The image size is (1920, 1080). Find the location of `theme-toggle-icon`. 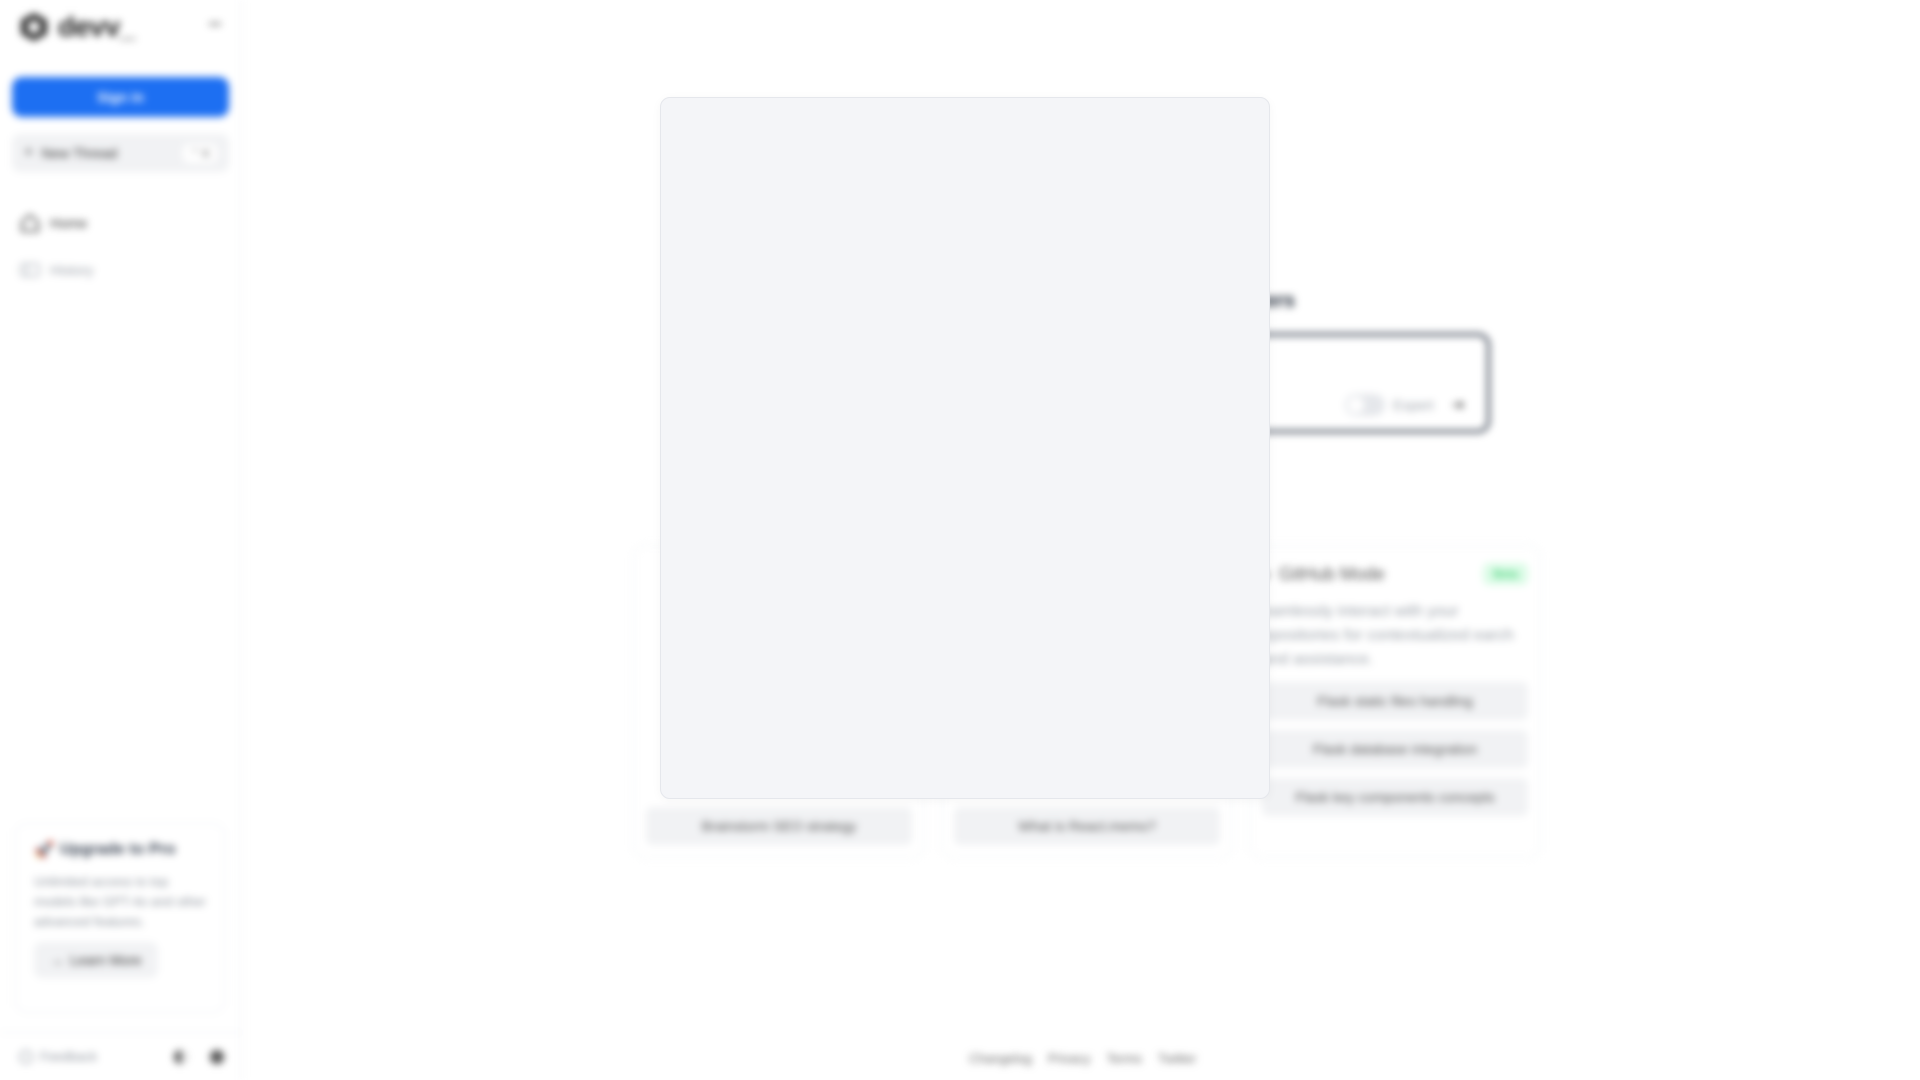

theme-toggle-icon is located at coordinates (181, 1056).